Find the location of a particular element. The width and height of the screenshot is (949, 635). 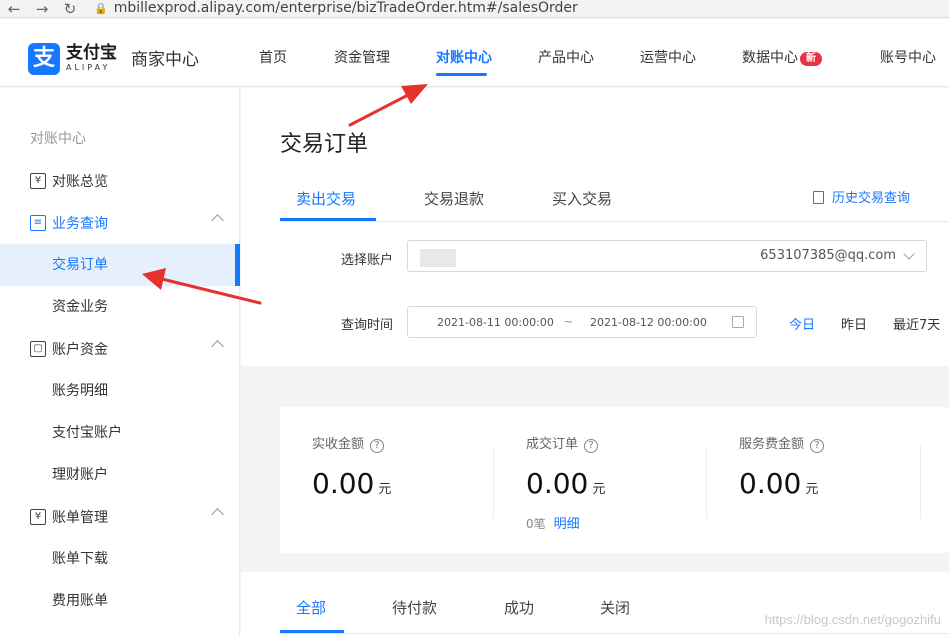

brand: 支付宝 ALIPAY is located at coordinates (91, 58).